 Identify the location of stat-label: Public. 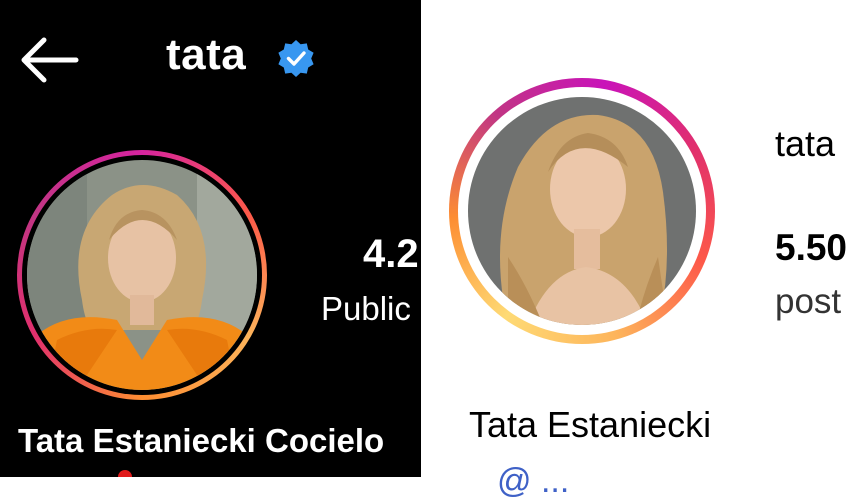
(366, 309).